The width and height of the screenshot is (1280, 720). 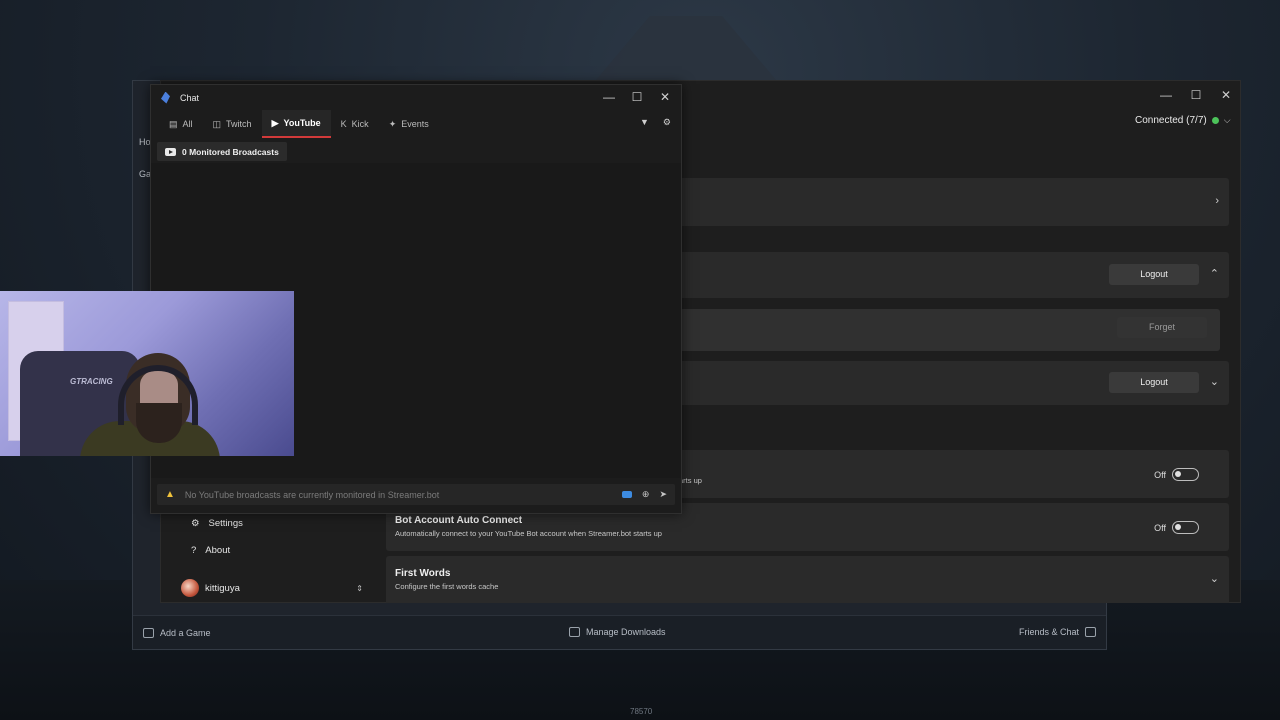 I want to click on connection-status: Connected (7/7) ⌵, so click(x=1183, y=120).